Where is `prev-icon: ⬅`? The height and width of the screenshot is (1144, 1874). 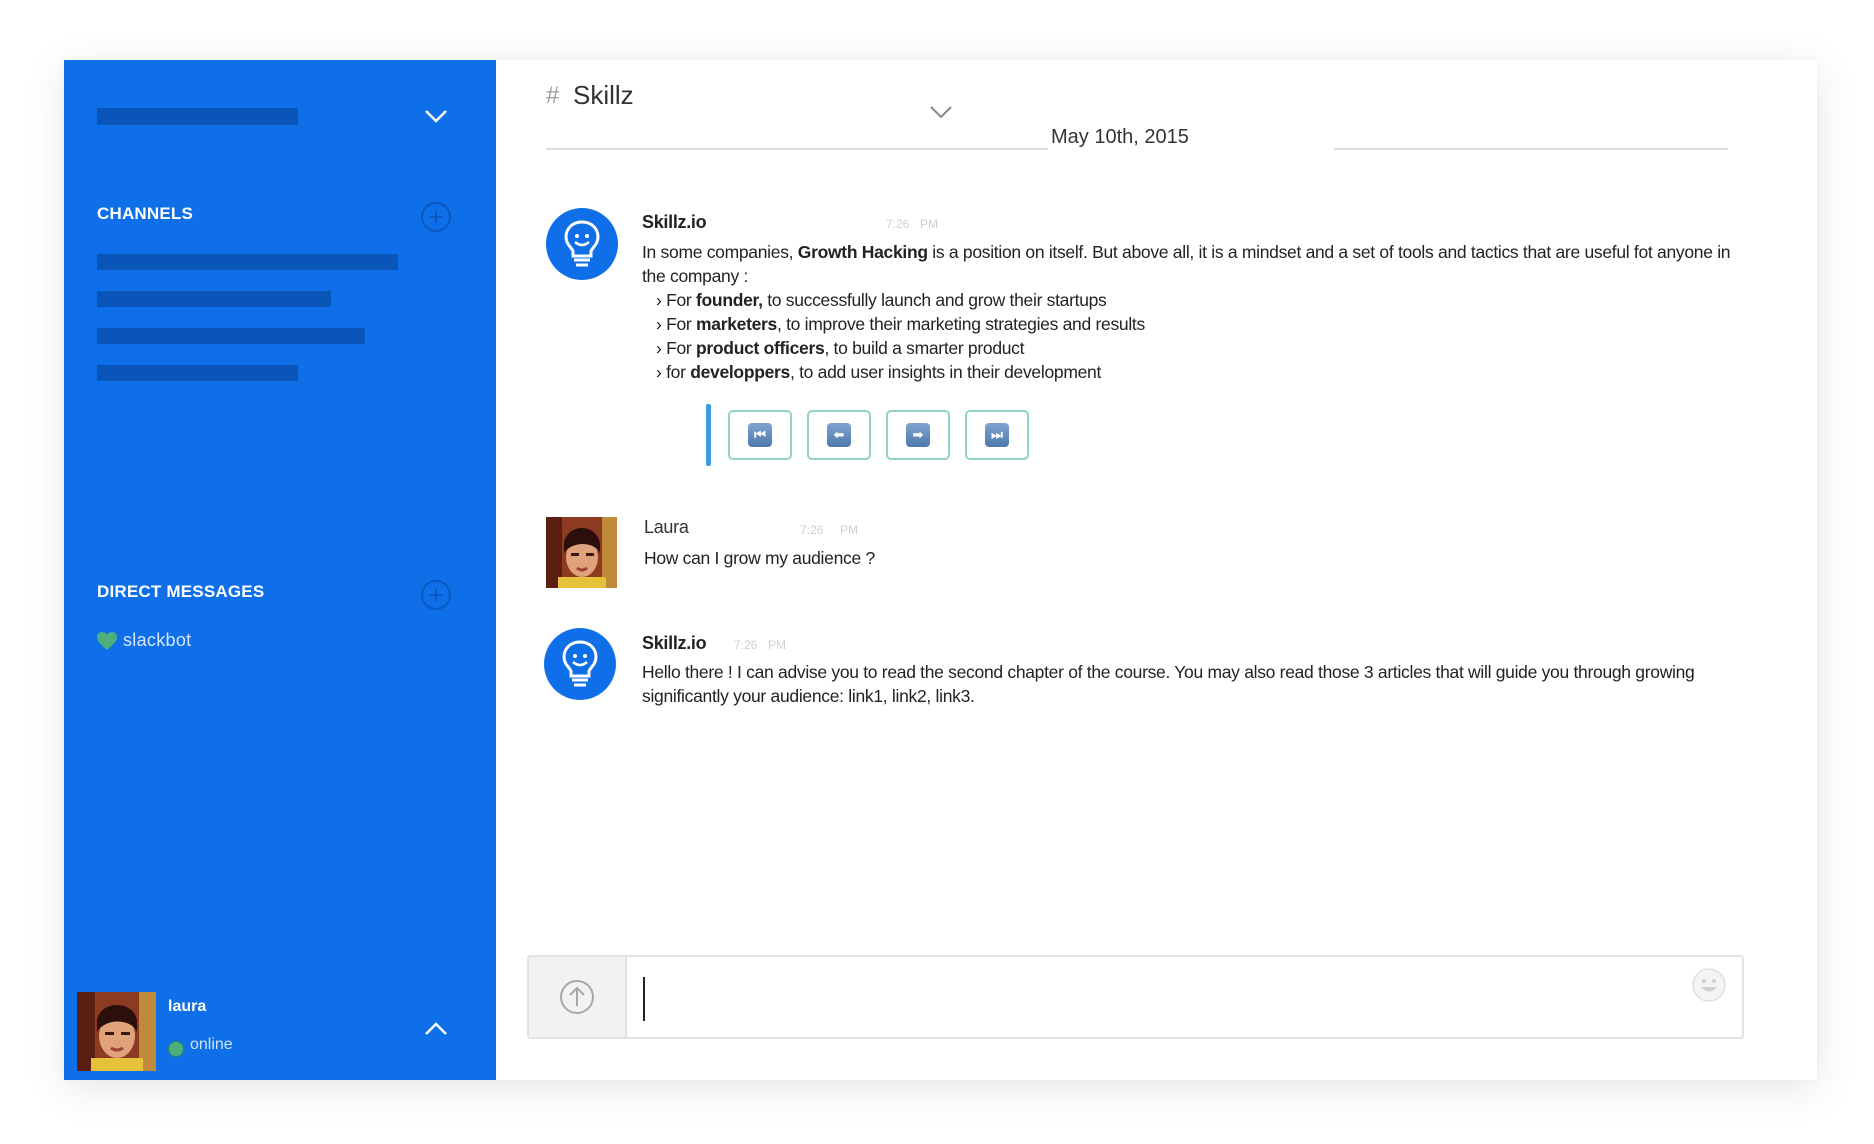
prev-icon: ⬅ is located at coordinates (839, 435).